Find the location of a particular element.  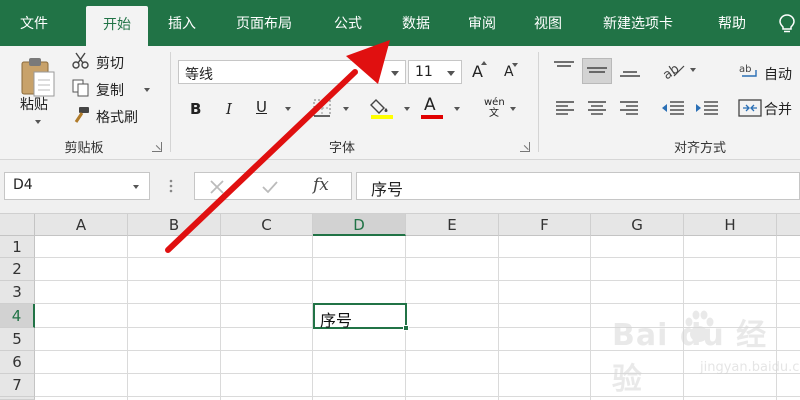

column-header-partial is located at coordinates (788, 225).